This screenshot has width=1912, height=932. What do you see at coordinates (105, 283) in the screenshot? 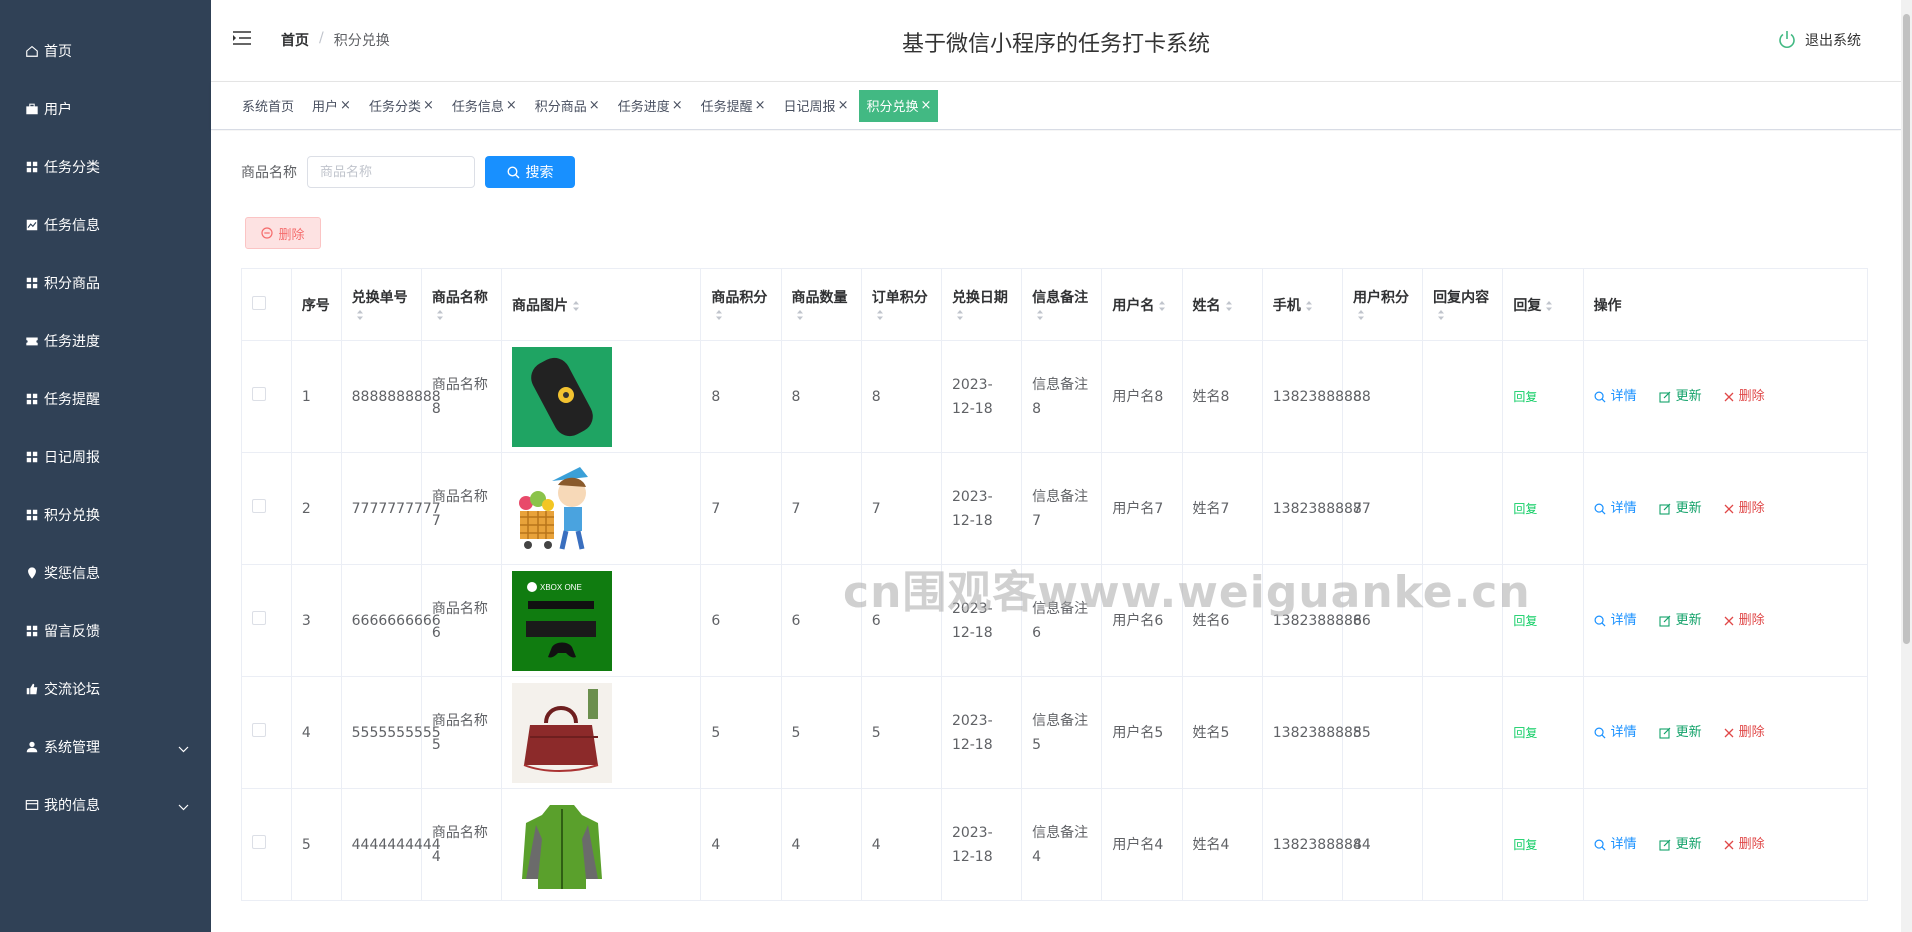
I see `sidebar-item-5: 积分商品` at bounding box center [105, 283].